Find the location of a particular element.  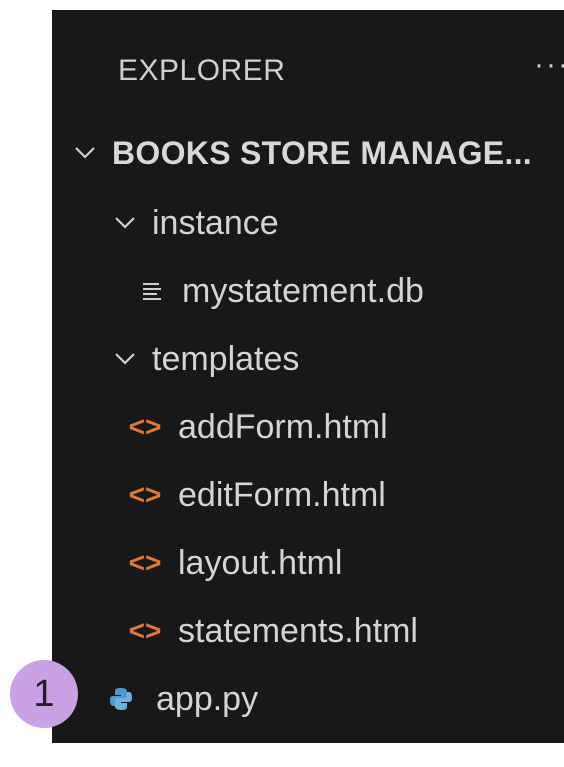

file-app-py: app.py is located at coordinates (181, 699).